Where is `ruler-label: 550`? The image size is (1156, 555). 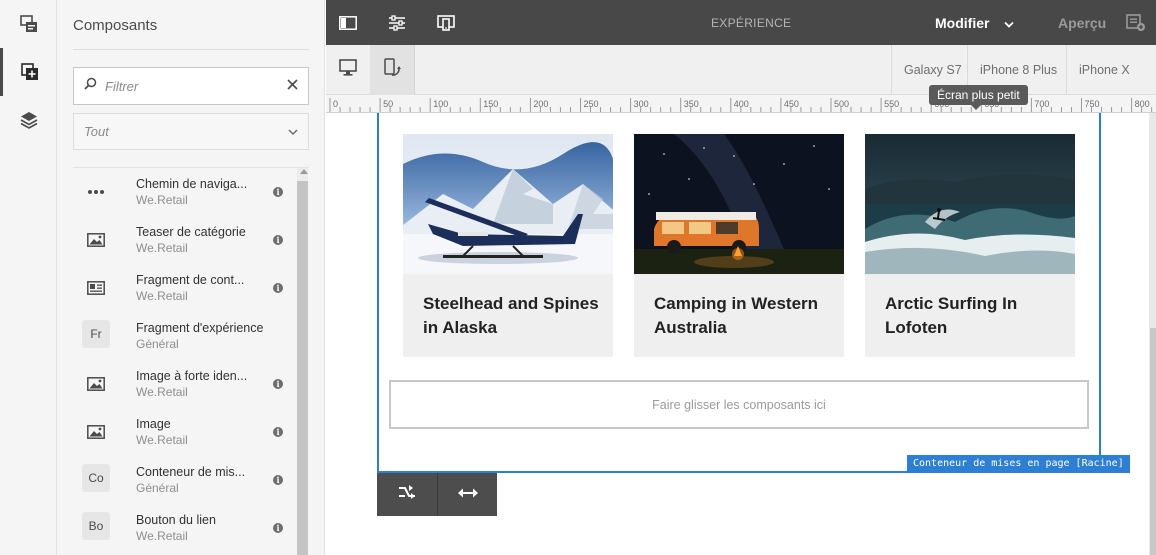
ruler-label: 550 is located at coordinates (891, 104).